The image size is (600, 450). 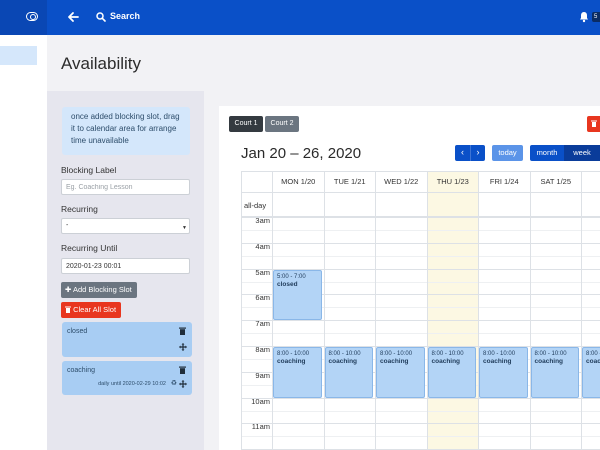 I want to click on blocking-label-label: Blocking Label, so click(x=89, y=170).